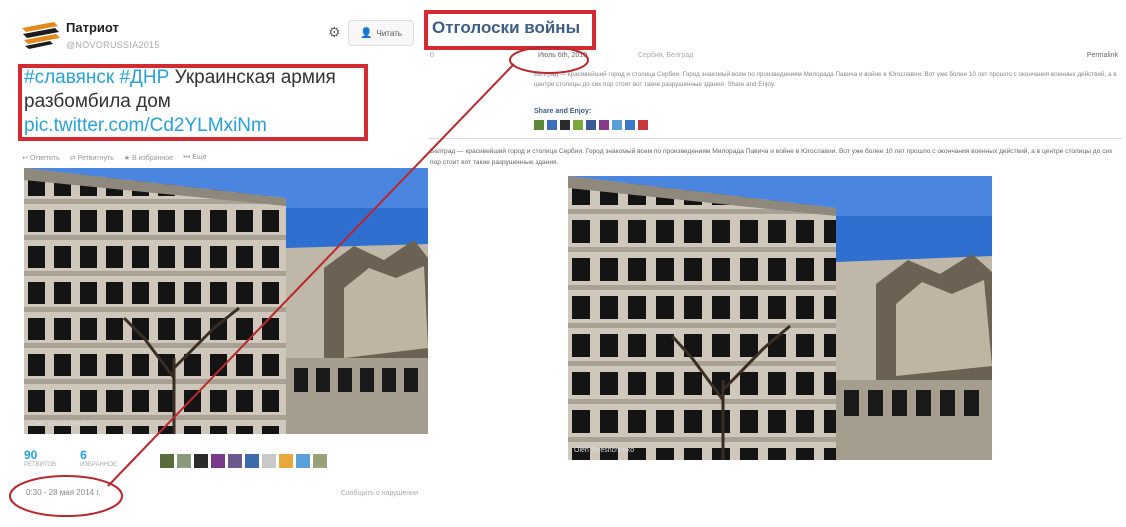 The image size is (1126, 527). I want to click on share-icons, so click(591, 125).